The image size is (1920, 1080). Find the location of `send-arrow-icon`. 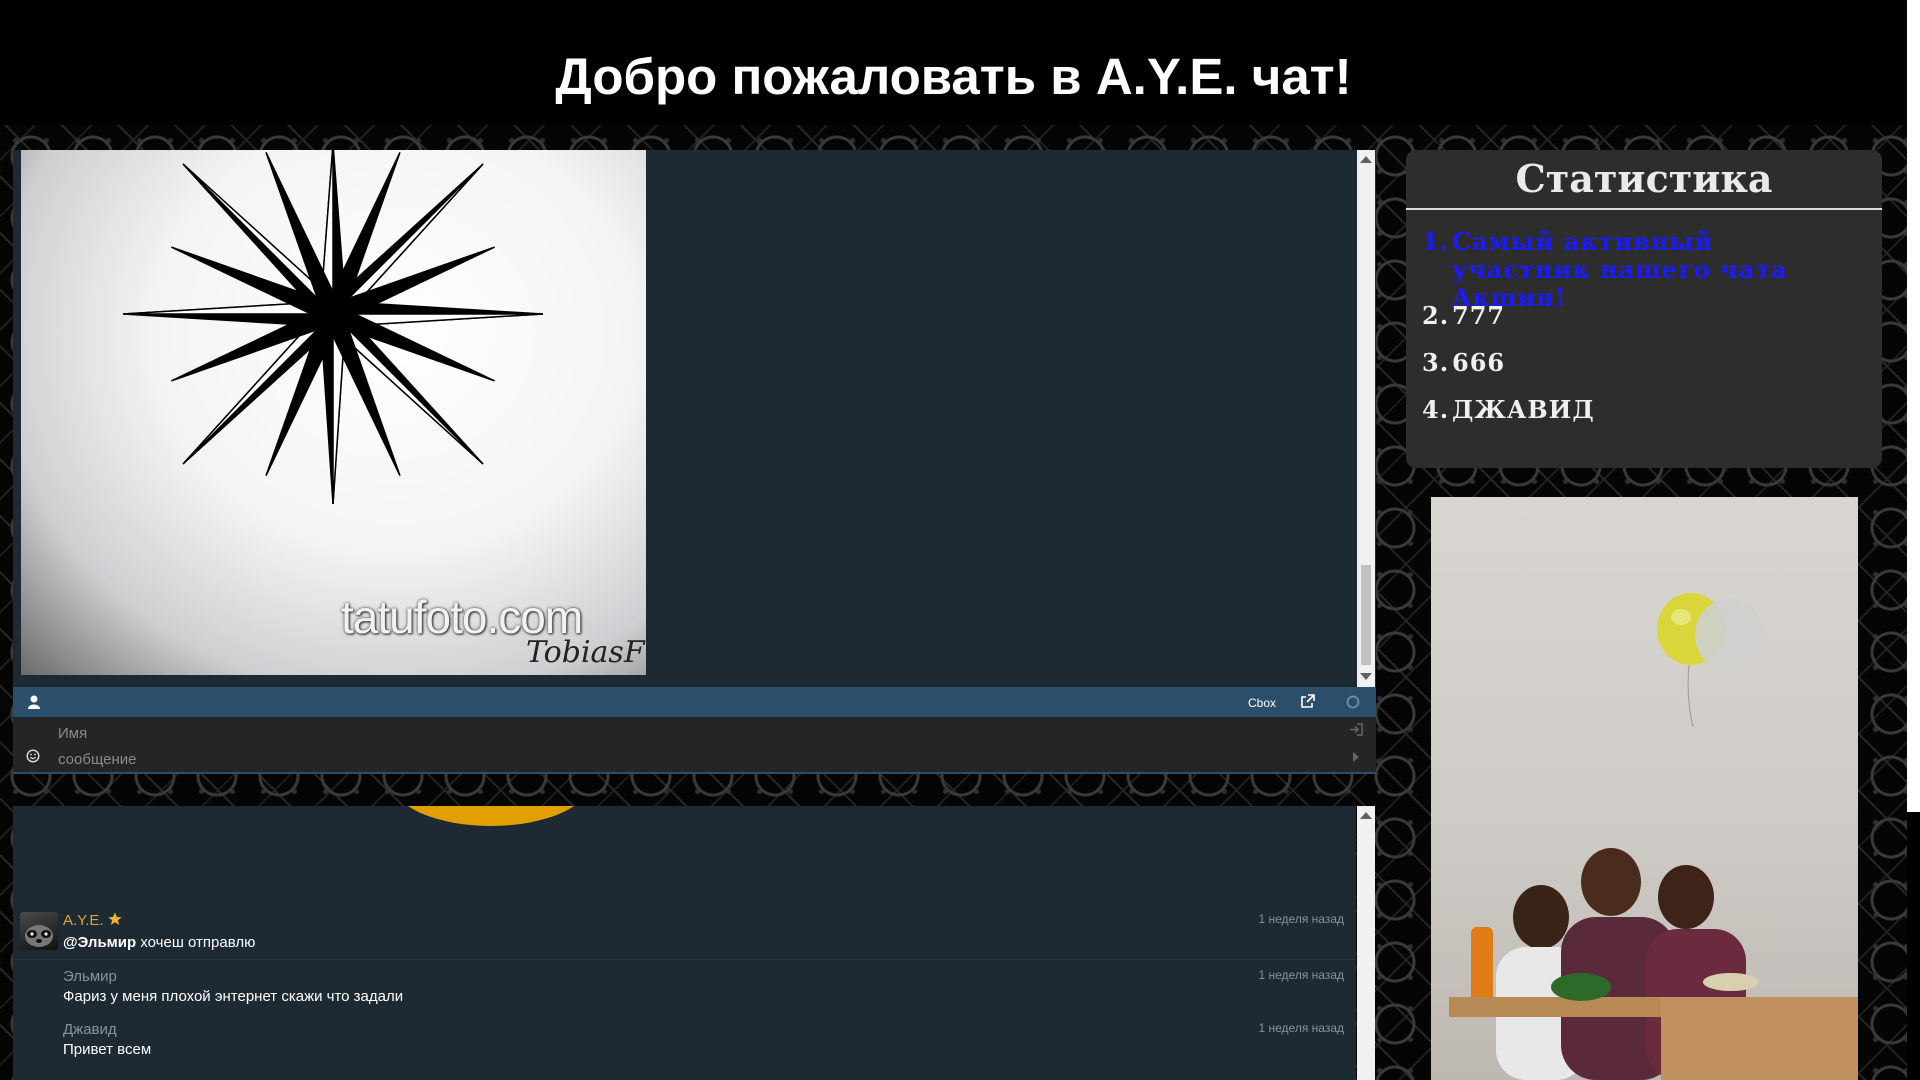

send-arrow-icon is located at coordinates (1356, 757).